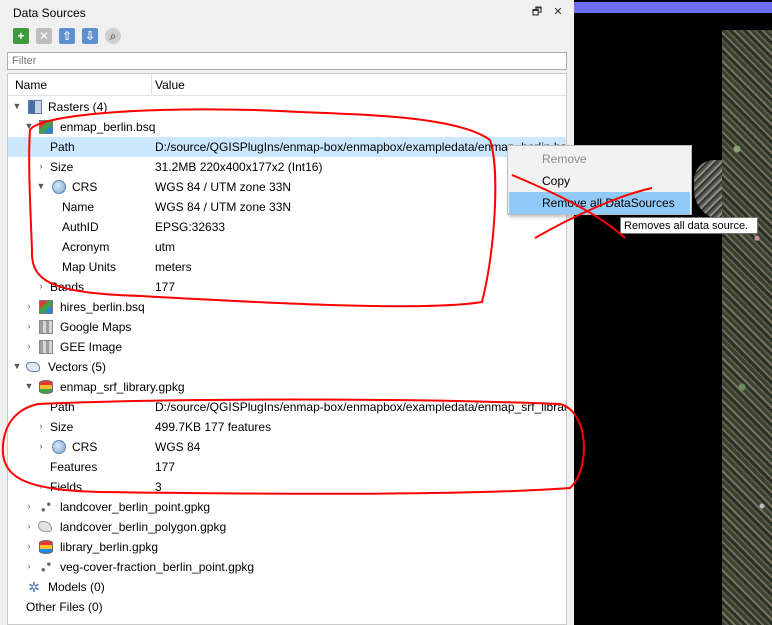  Describe the element at coordinates (747, 327) in the screenshot. I see `map-image` at that location.